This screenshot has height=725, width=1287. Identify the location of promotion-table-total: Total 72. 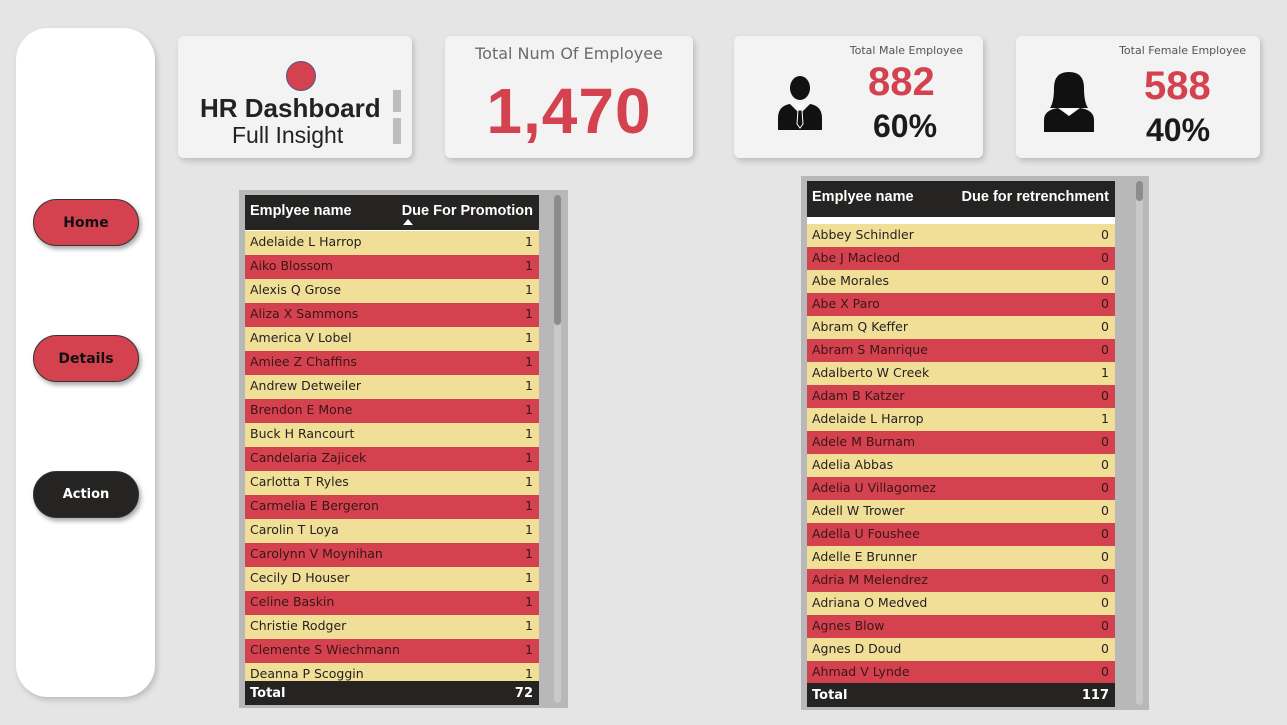
(392, 693).